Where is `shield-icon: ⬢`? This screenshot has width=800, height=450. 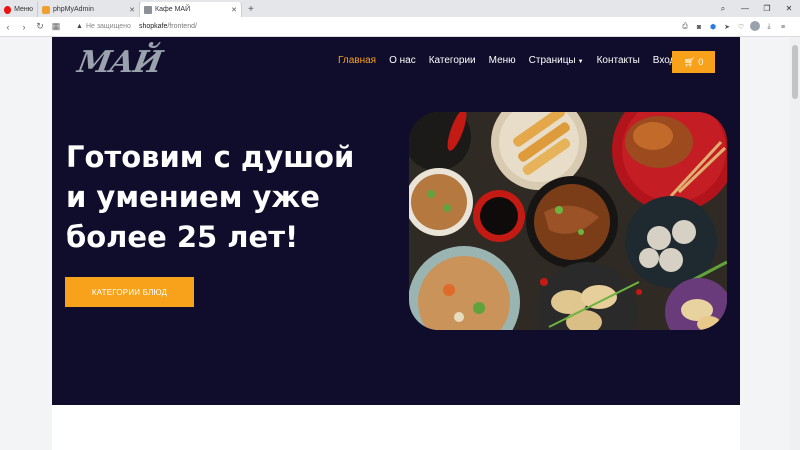 shield-icon: ⬢ is located at coordinates (713, 27).